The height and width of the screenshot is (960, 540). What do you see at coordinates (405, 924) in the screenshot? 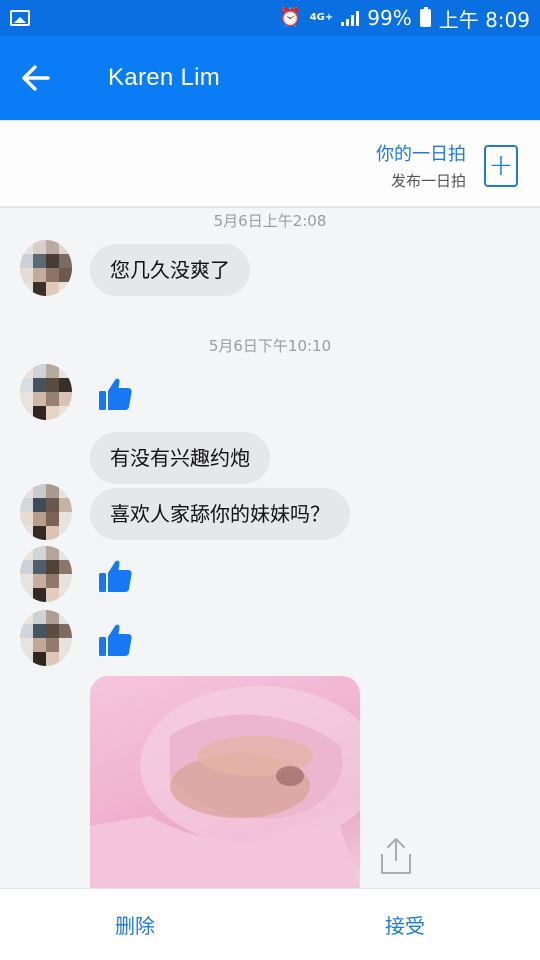
I see `accept-button: 接受` at bounding box center [405, 924].